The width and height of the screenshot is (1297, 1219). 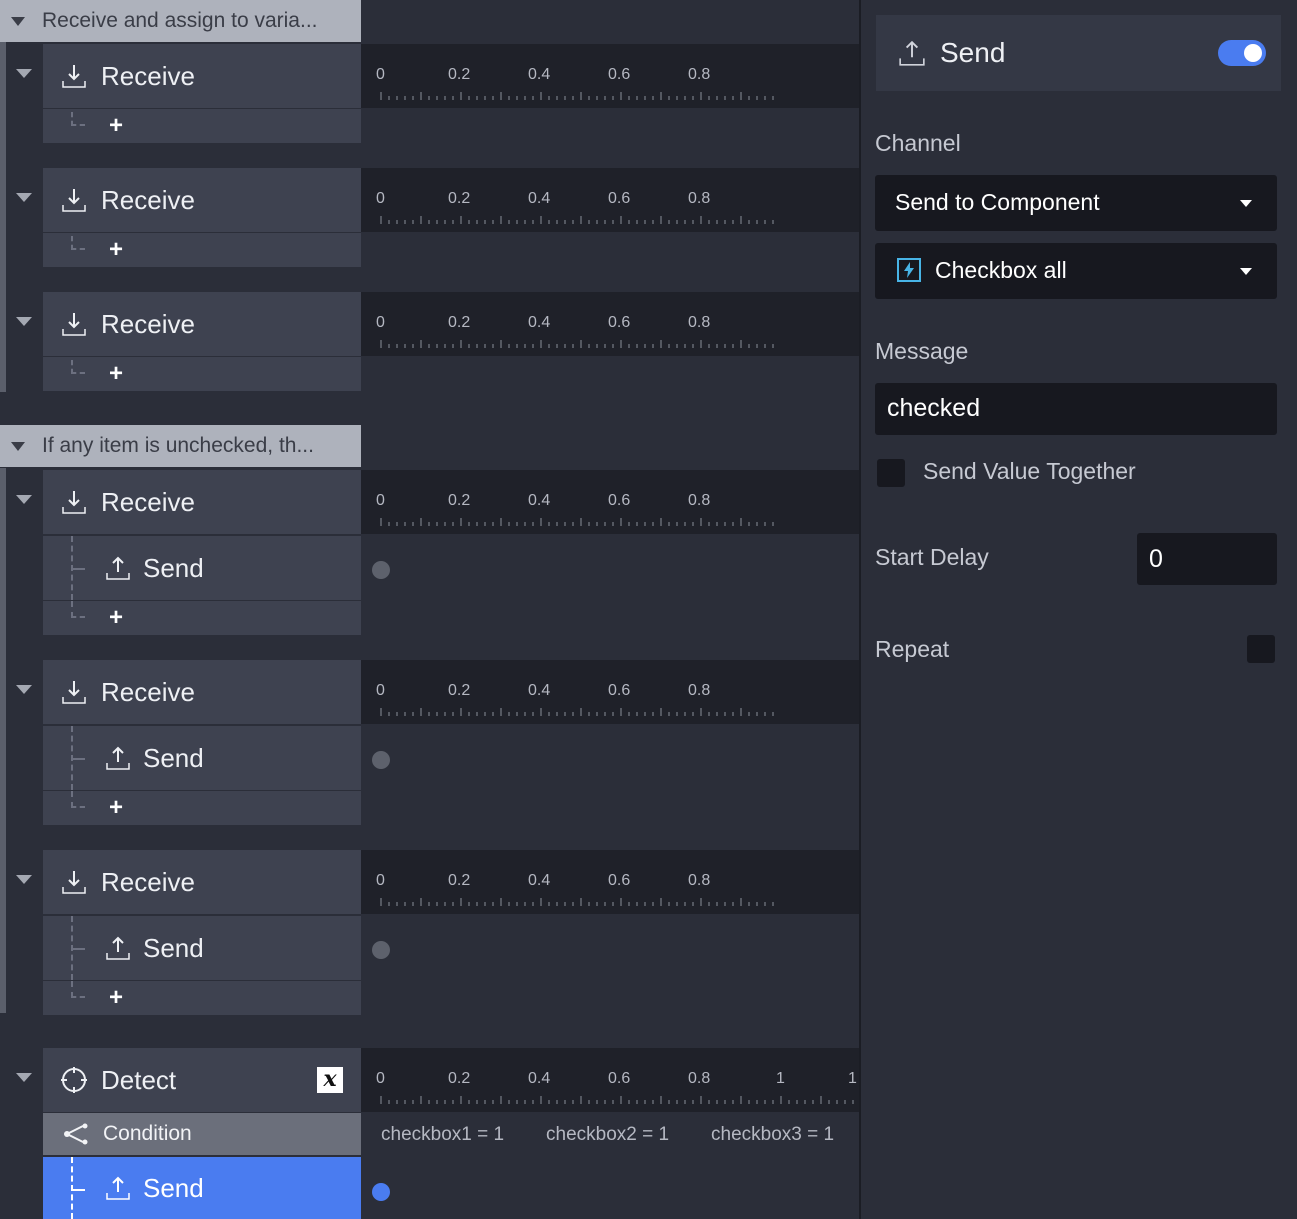 What do you see at coordinates (997, 202) in the screenshot?
I see `channel-value: Send to Component` at bounding box center [997, 202].